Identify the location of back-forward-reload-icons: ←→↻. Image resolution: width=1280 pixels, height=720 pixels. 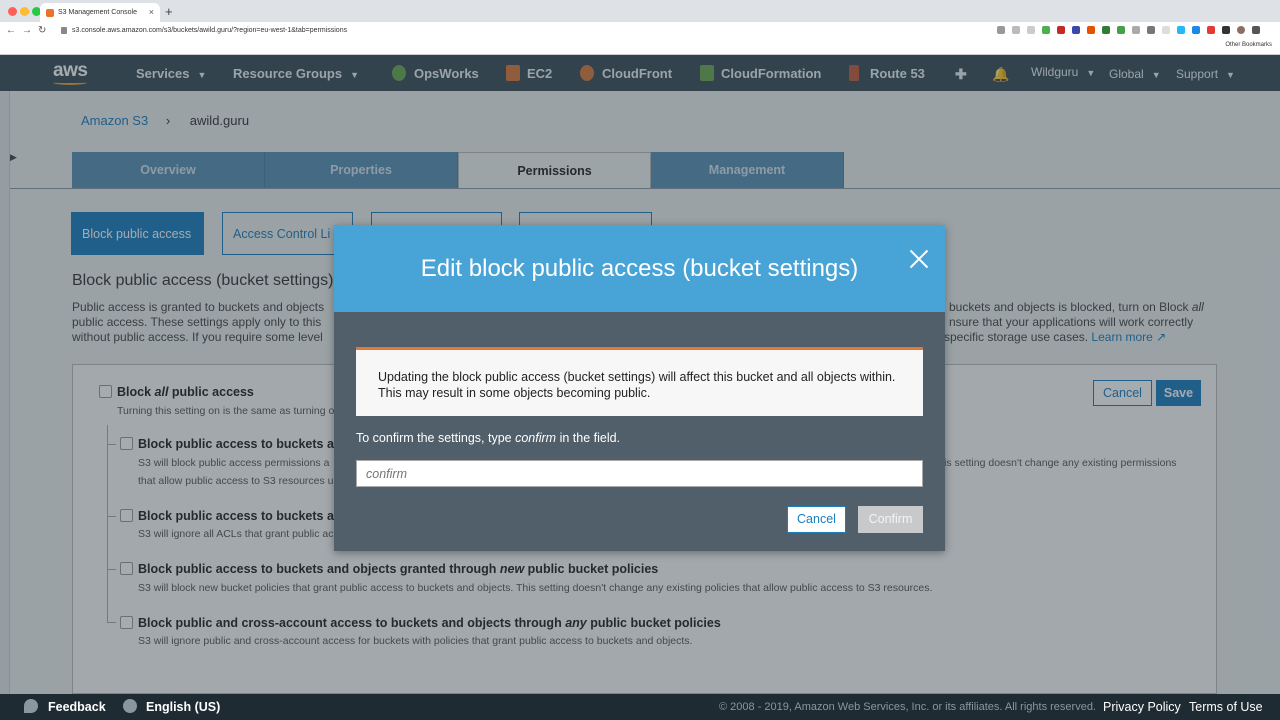
(29, 30).